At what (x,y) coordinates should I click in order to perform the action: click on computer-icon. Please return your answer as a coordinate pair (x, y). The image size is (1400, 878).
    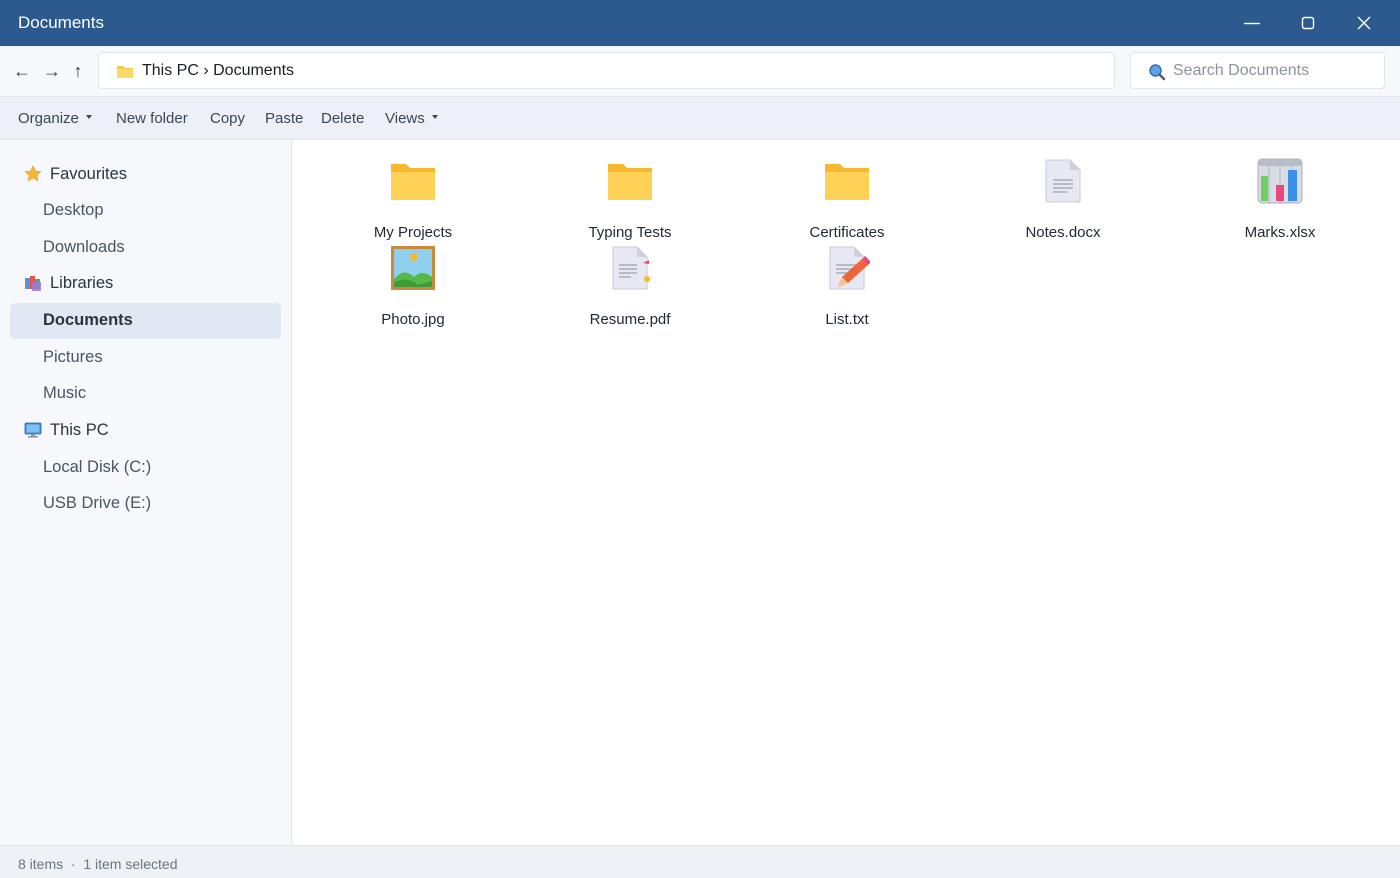
    Looking at the image, I should click on (33, 430).